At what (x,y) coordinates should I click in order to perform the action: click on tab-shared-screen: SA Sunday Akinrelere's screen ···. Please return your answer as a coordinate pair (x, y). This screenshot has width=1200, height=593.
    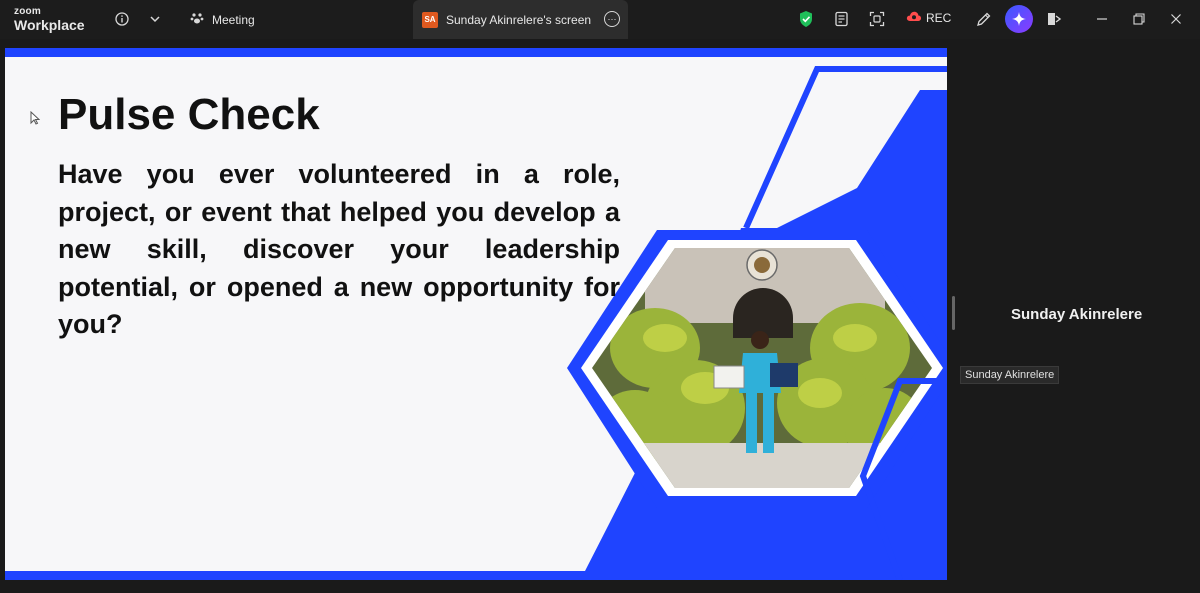
    Looking at the image, I should click on (520, 19).